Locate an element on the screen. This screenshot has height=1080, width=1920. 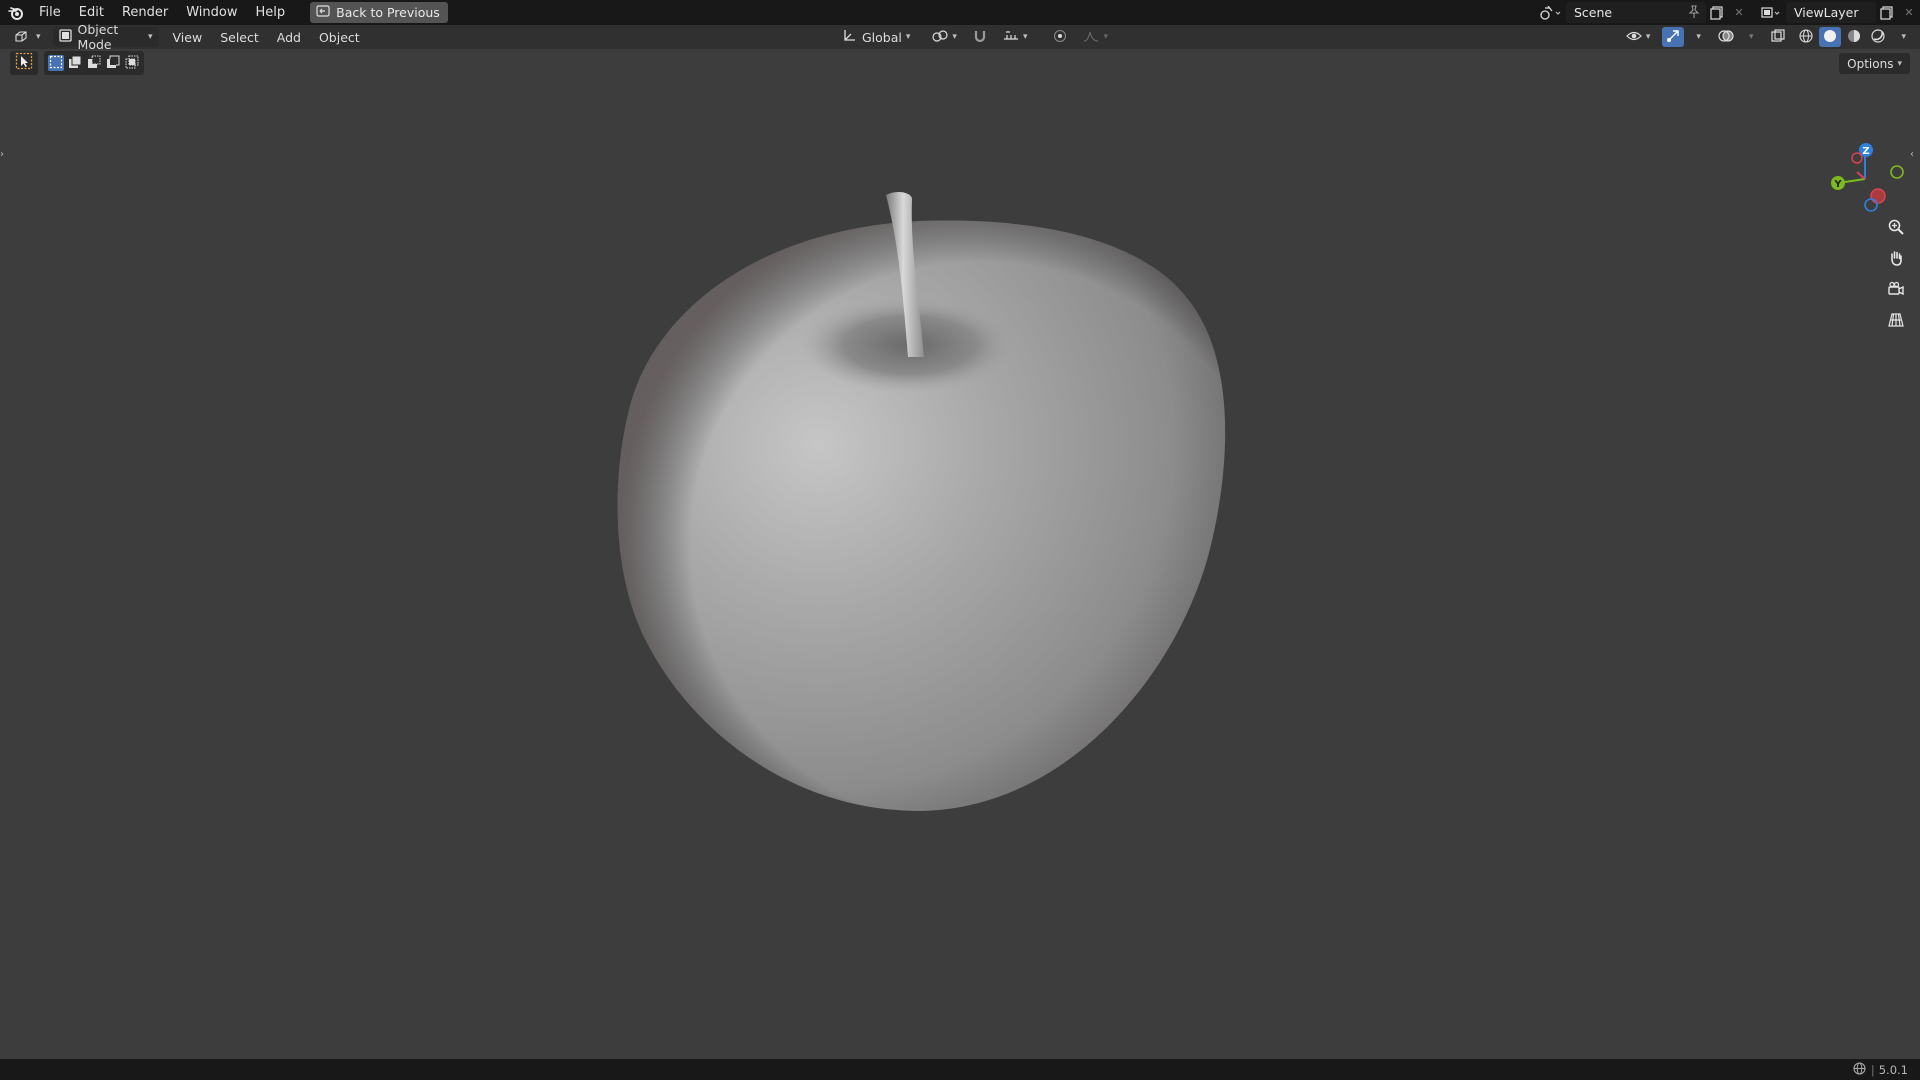
pan-view-button is located at coordinates (1896, 260).